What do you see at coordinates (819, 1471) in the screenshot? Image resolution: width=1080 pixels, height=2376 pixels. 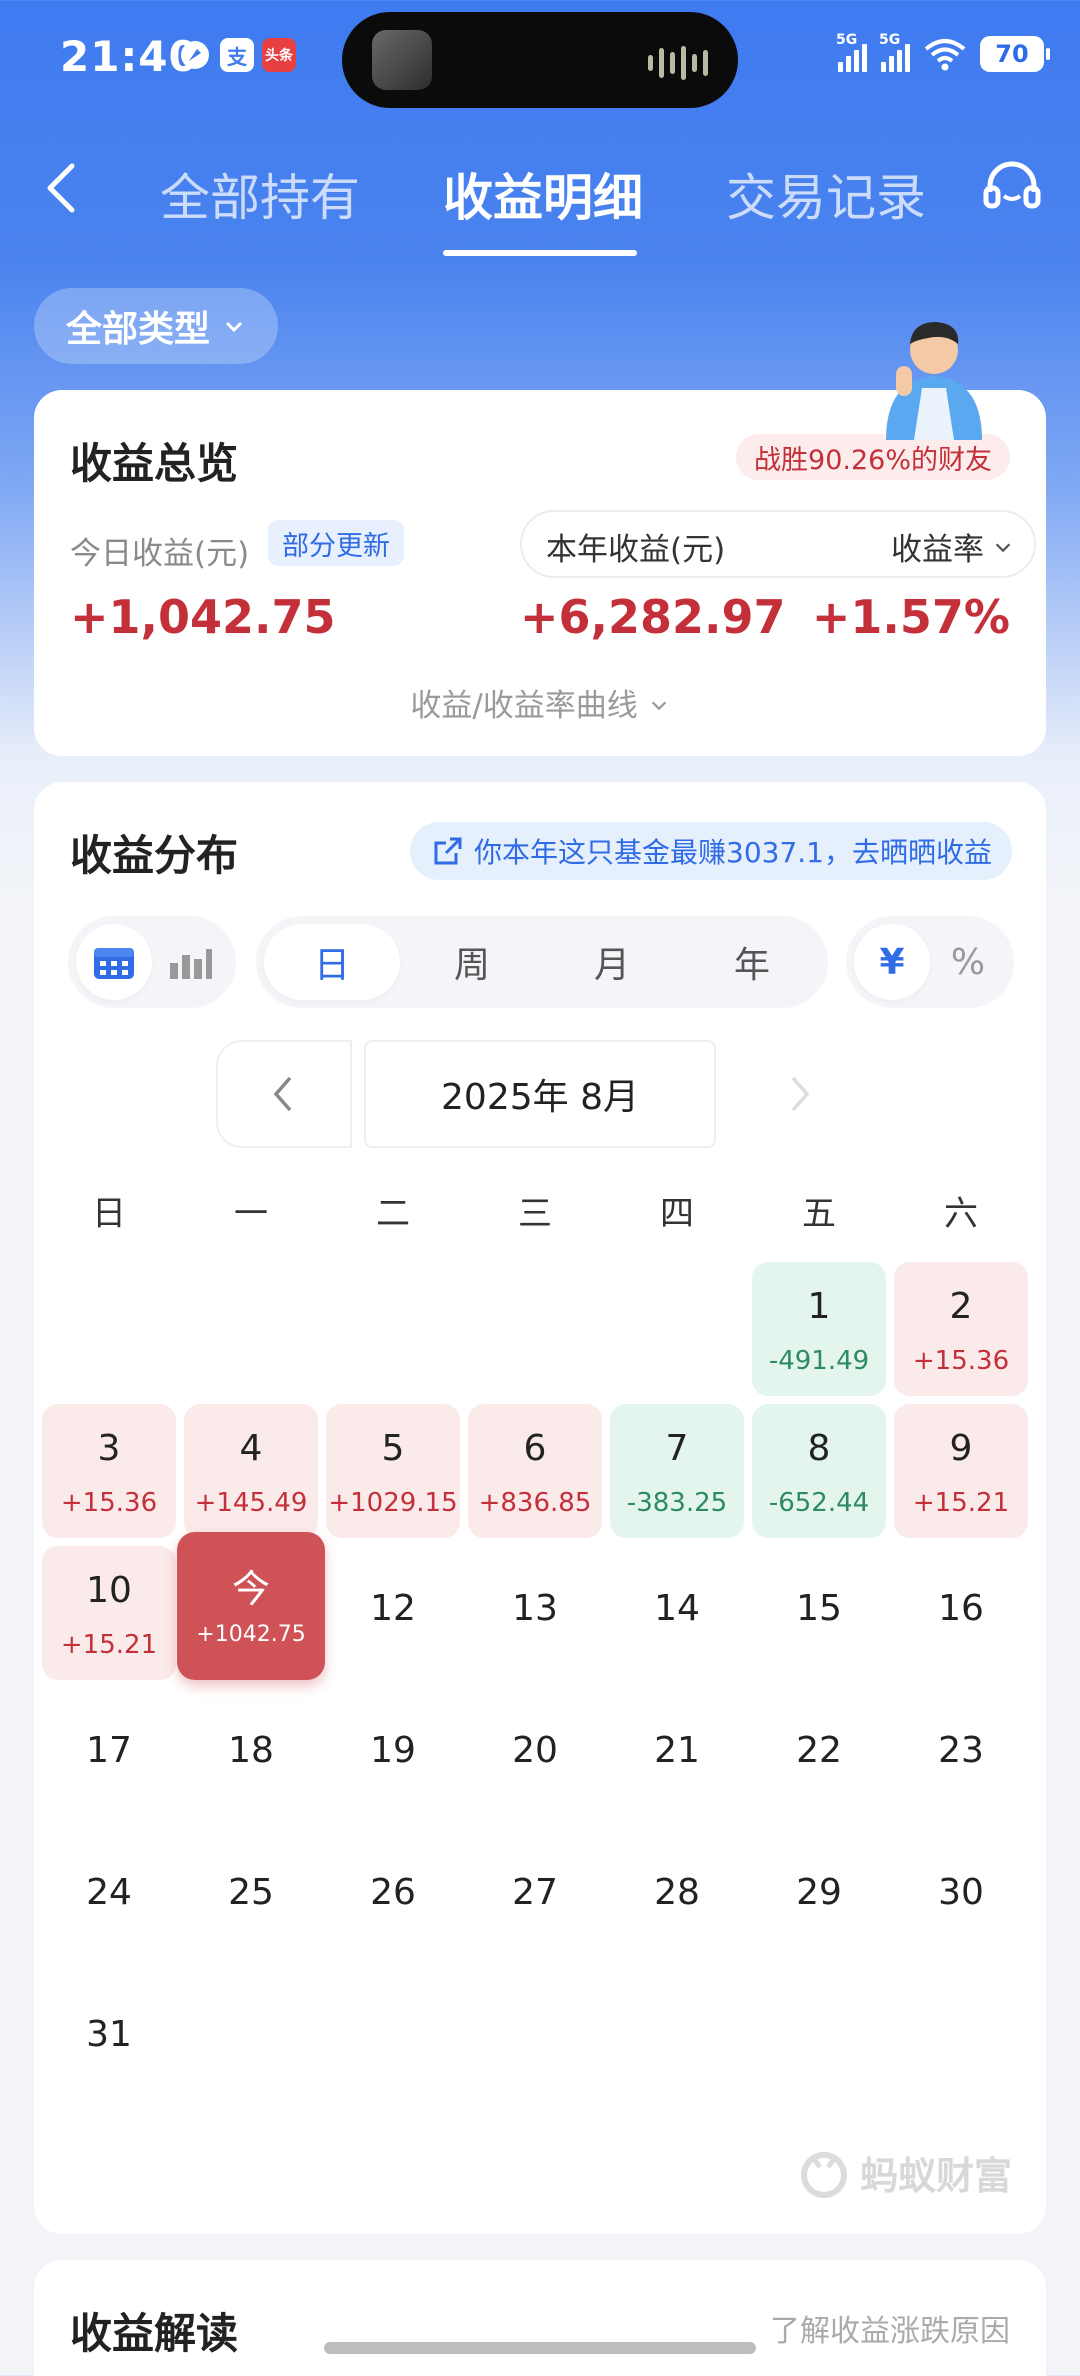 I see `calendar-day: 8 -652.44` at bounding box center [819, 1471].